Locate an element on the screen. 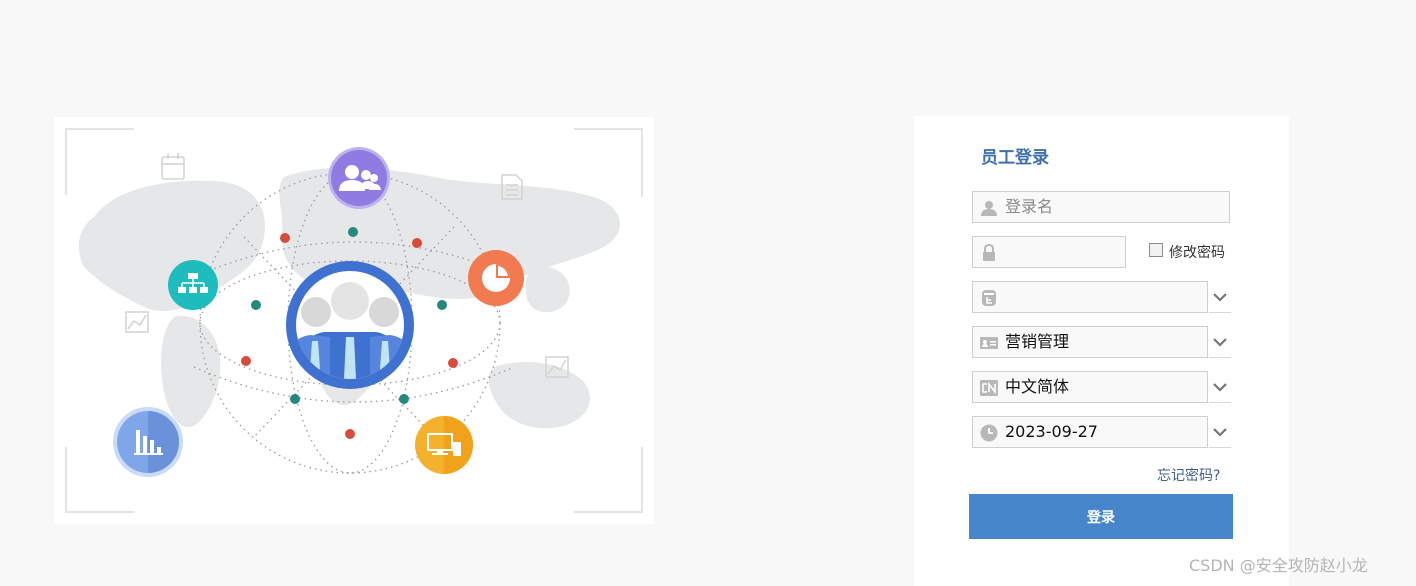 The image size is (1416, 586). language-value: 中文简体 is located at coordinates (1037, 386).